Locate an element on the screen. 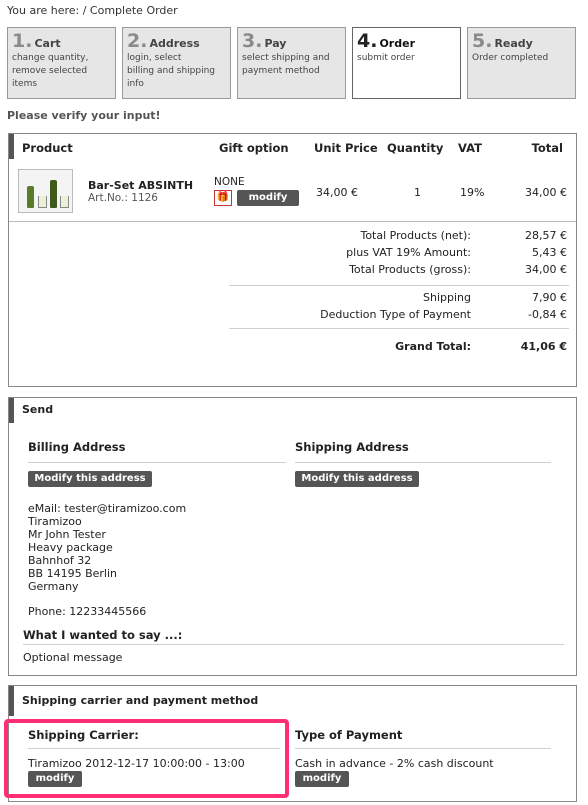 The width and height of the screenshot is (588, 805). step-description: change quantity, remove selected items is located at coordinates (50, 71).